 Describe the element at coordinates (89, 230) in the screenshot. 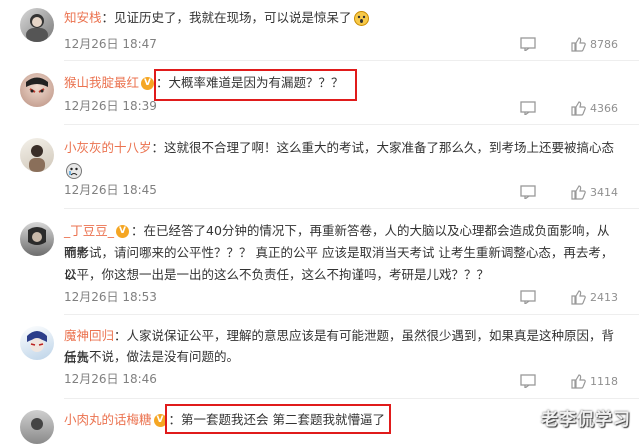

I see `username-link: _丁豆豆_` at that location.